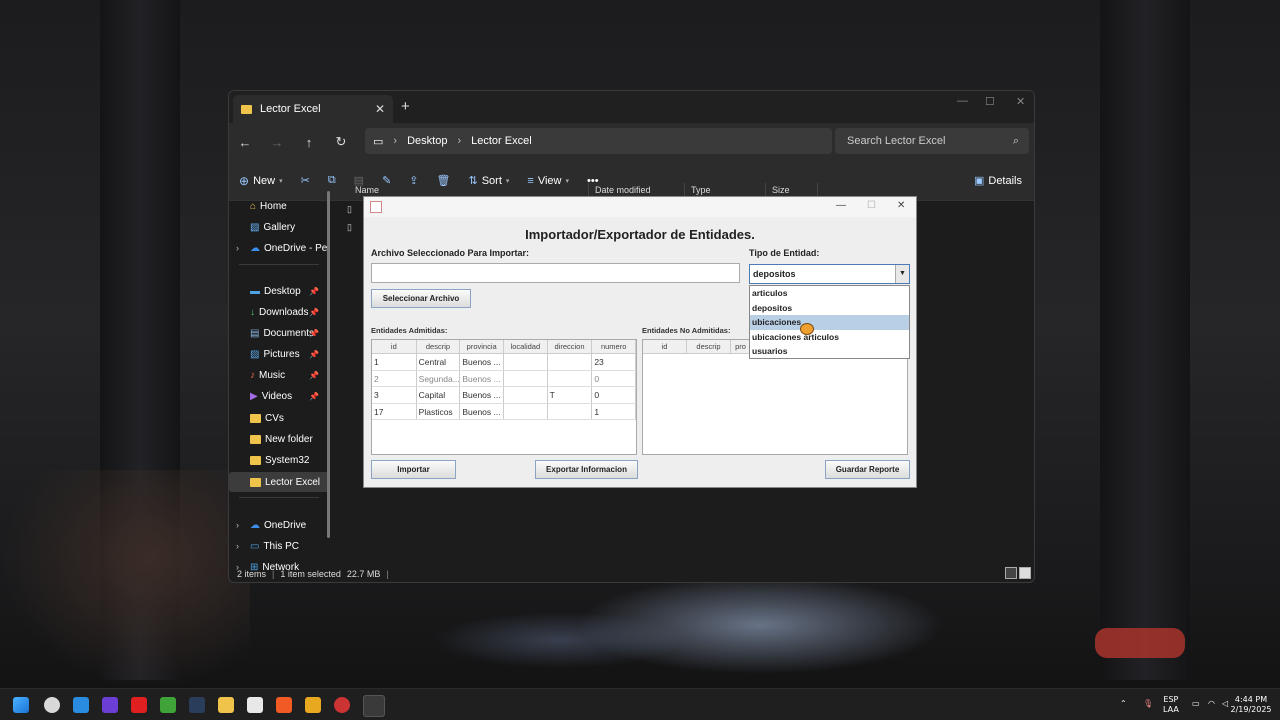 This screenshot has width=1280, height=720. Describe the element at coordinates (570, 346) in the screenshot. I see `column-header: direccion` at that location.